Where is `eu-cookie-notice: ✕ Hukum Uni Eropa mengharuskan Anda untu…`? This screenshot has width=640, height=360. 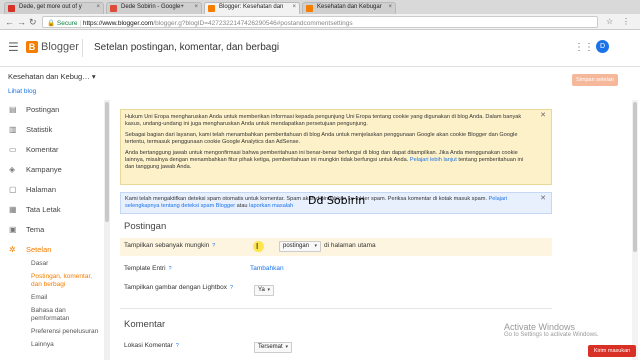
eu-cookie-notice: ✕ Hukum Uni Eropa mengharuskan Anda untu… is located at coordinates (336, 147).